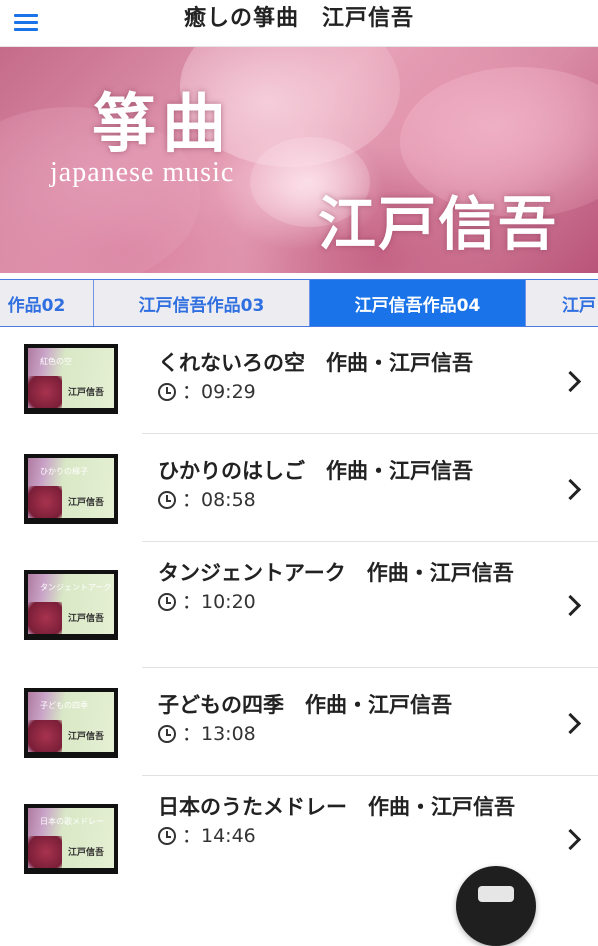 This screenshot has height=946, width=598. Describe the element at coordinates (219, 836) in the screenshot. I see `song-duration: ：14:46` at that location.